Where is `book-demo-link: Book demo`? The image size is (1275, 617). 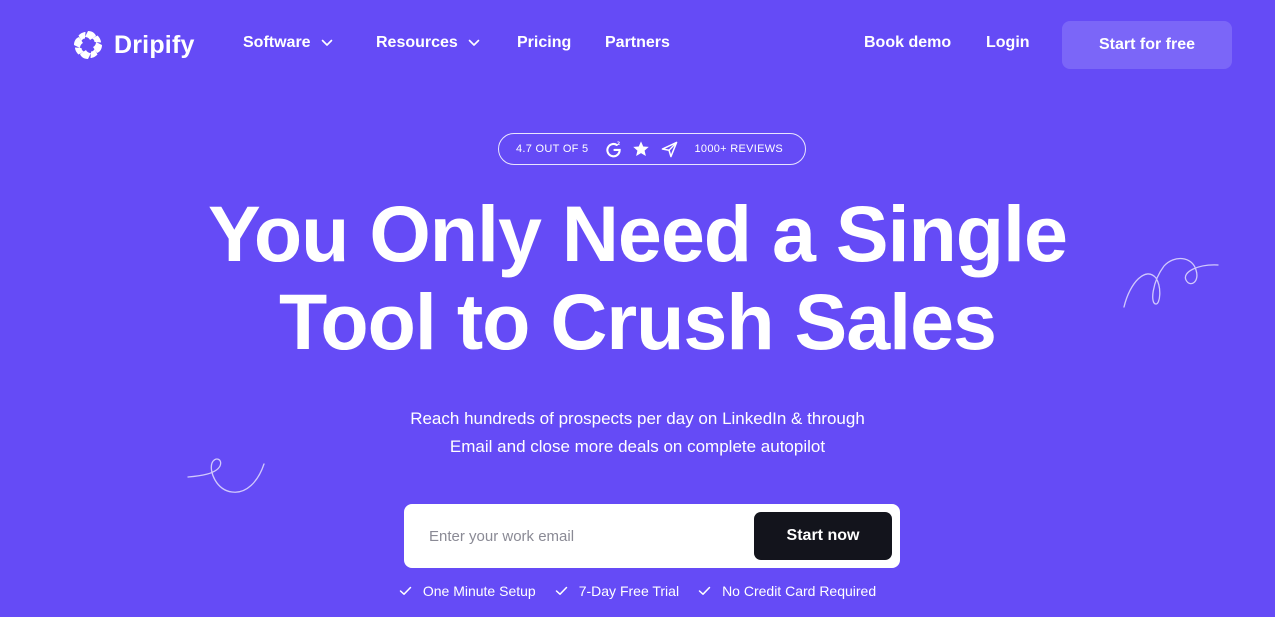
book-demo-link: Book demo is located at coordinates (907, 43).